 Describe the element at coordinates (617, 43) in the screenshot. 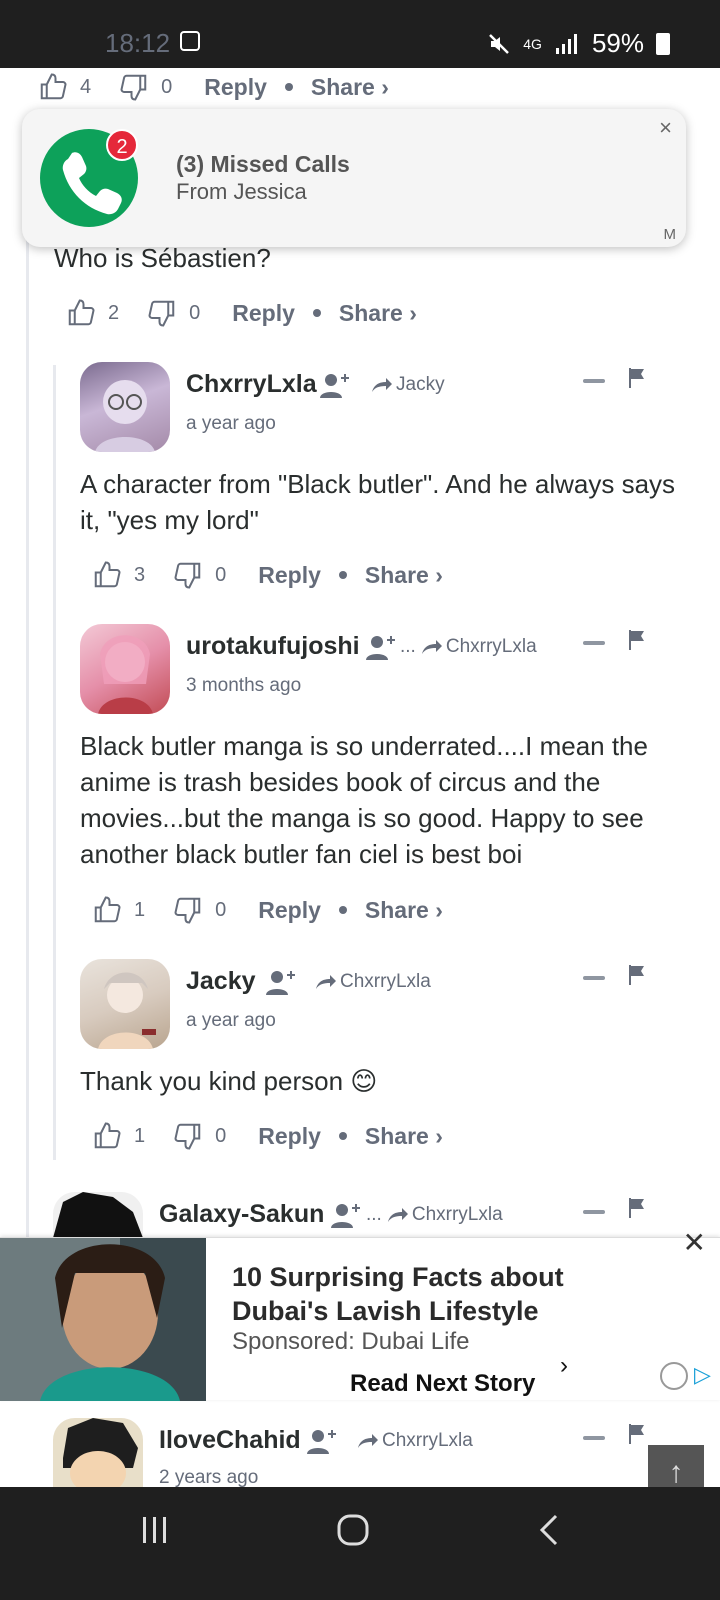

I see `battery-percent: 59%` at that location.